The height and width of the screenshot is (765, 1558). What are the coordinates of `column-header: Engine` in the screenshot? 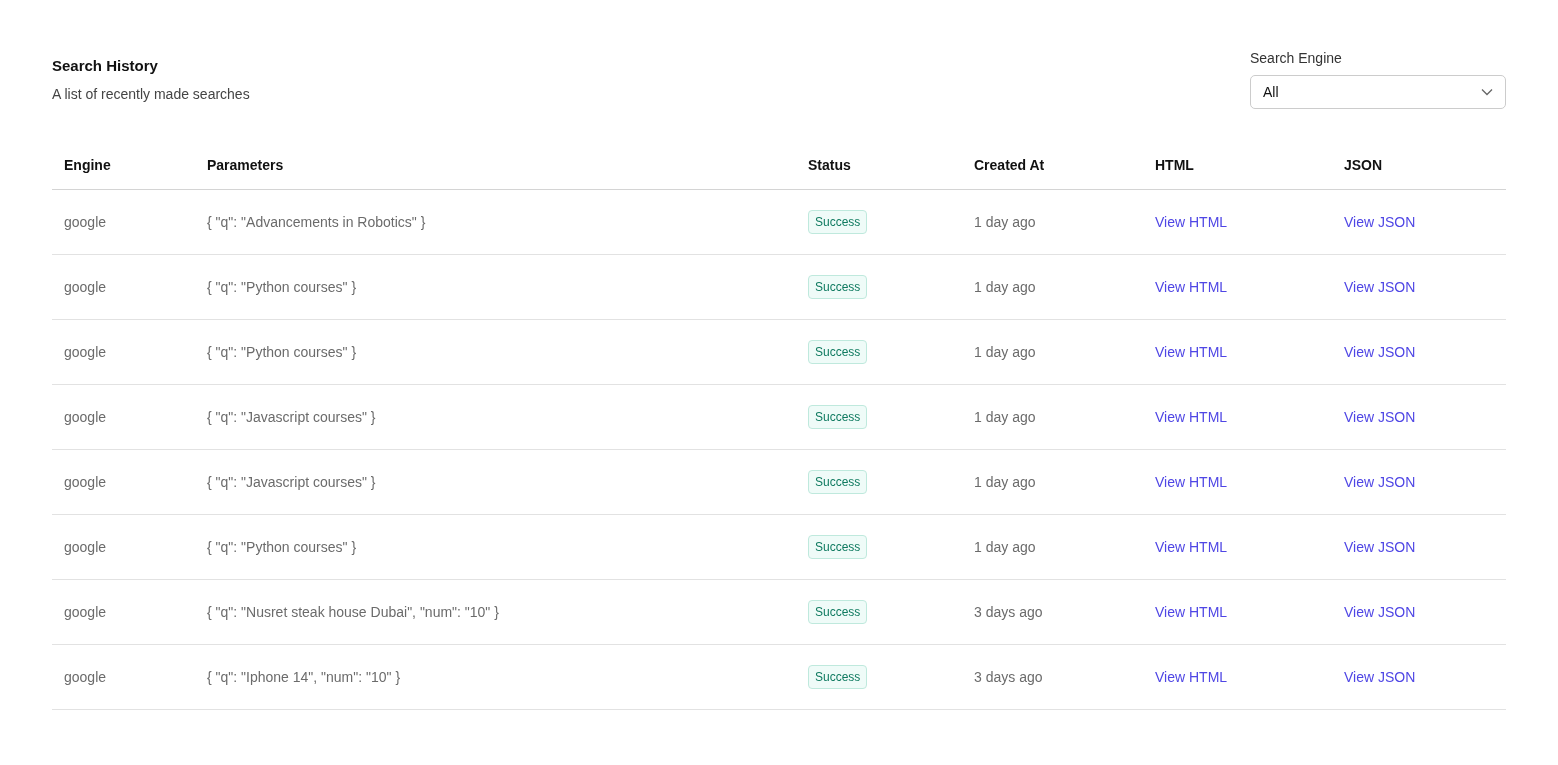 It's located at (123, 165).